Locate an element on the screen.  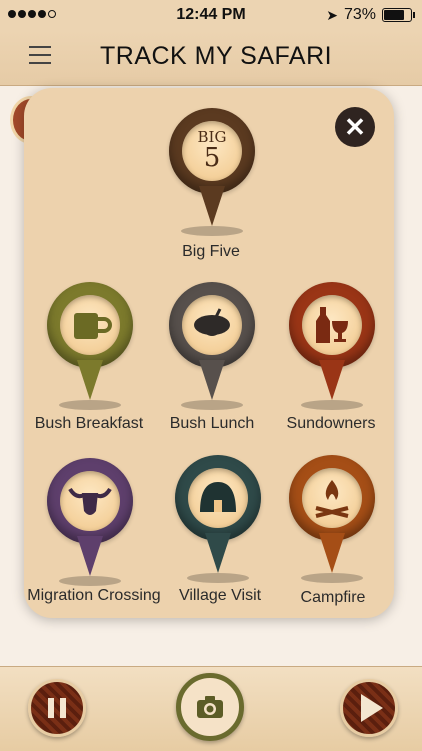
nav-bar: TRACK MY SAFARI is located at coordinates (211, 58).